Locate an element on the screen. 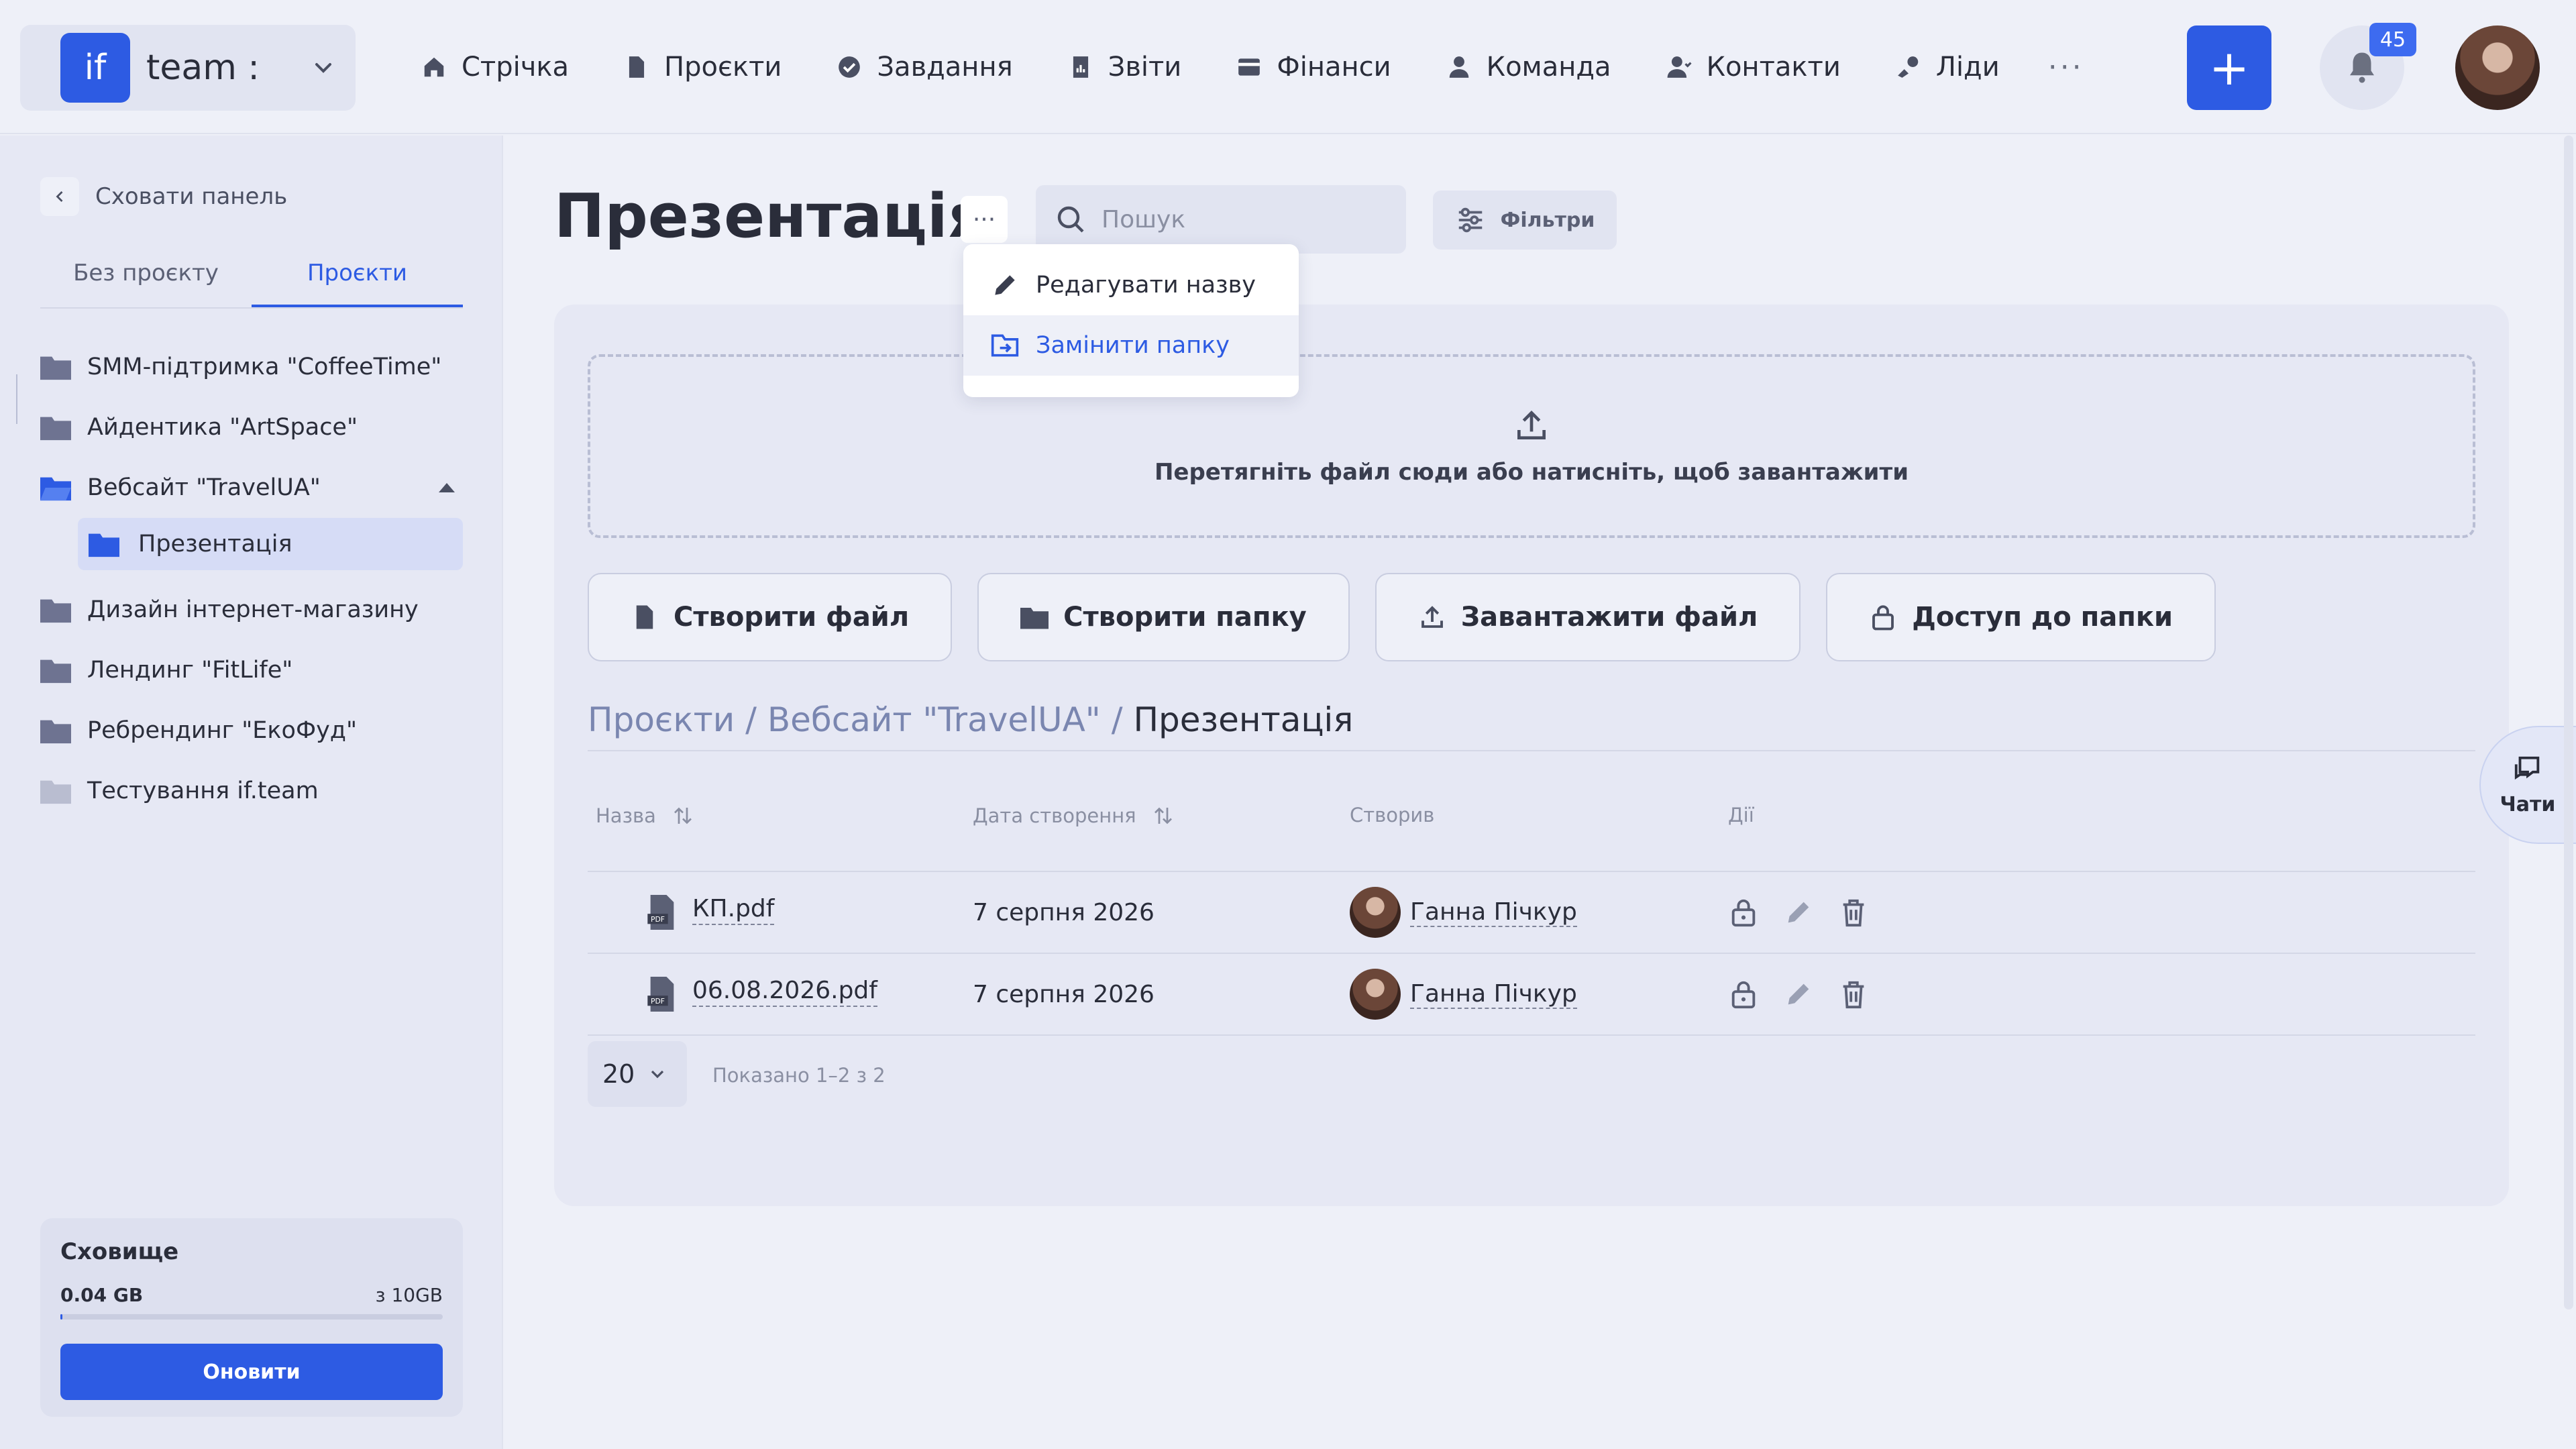 The width and height of the screenshot is (2576, 1449). nav-label: Фінанси is located at coordinates (1334, 67).